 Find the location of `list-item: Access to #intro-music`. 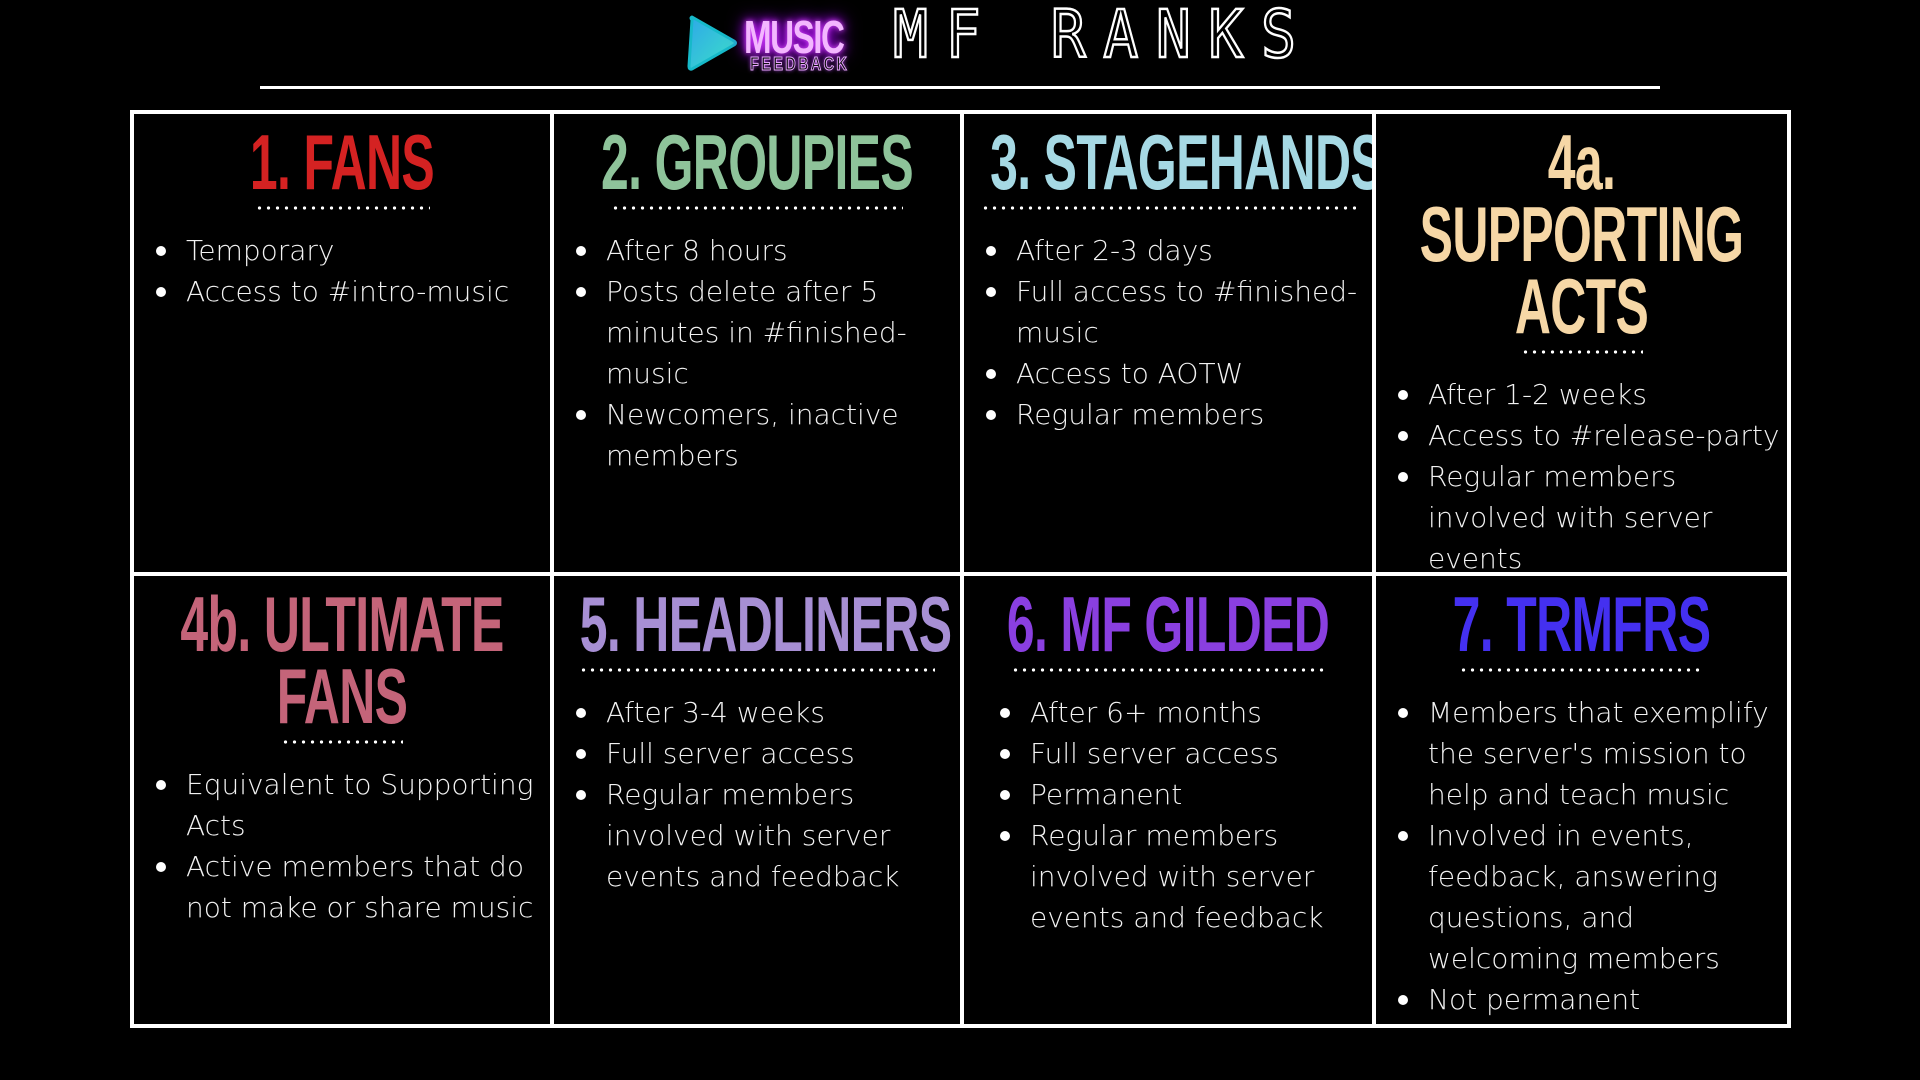

list-item: Access to #intro-music is located at coordinates (349, 291).